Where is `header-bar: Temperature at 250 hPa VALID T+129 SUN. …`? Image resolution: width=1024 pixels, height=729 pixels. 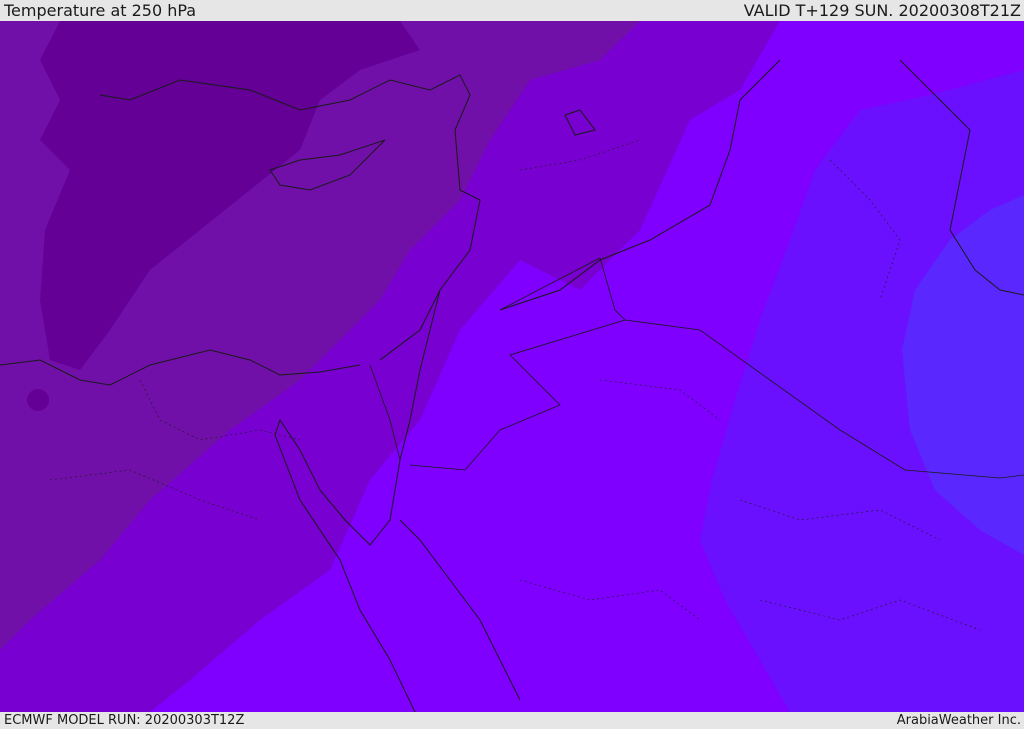
header-bar: Temperature at 250 hPa VALID T+129 SUN. … is located at coordinates (512, 10).